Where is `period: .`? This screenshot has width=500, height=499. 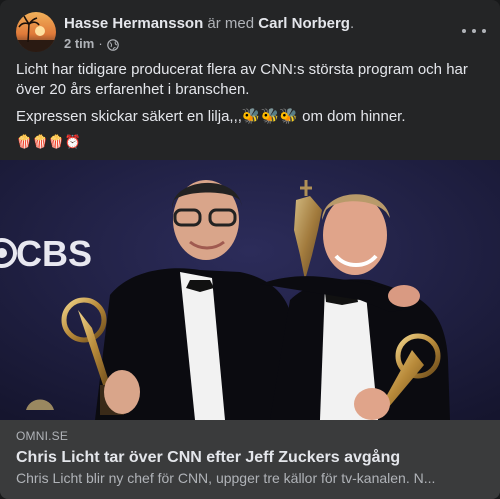
period: . is located at coordinates (352, 23).